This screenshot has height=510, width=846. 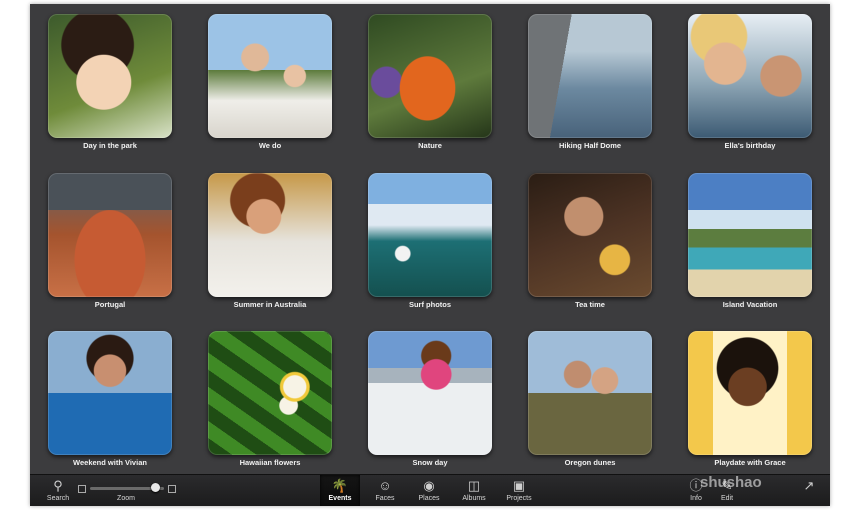 What do you see at coordinates (429, 498) in the screenshot?
I see `tab-places-label: Places` at bounding box center [429, 498].